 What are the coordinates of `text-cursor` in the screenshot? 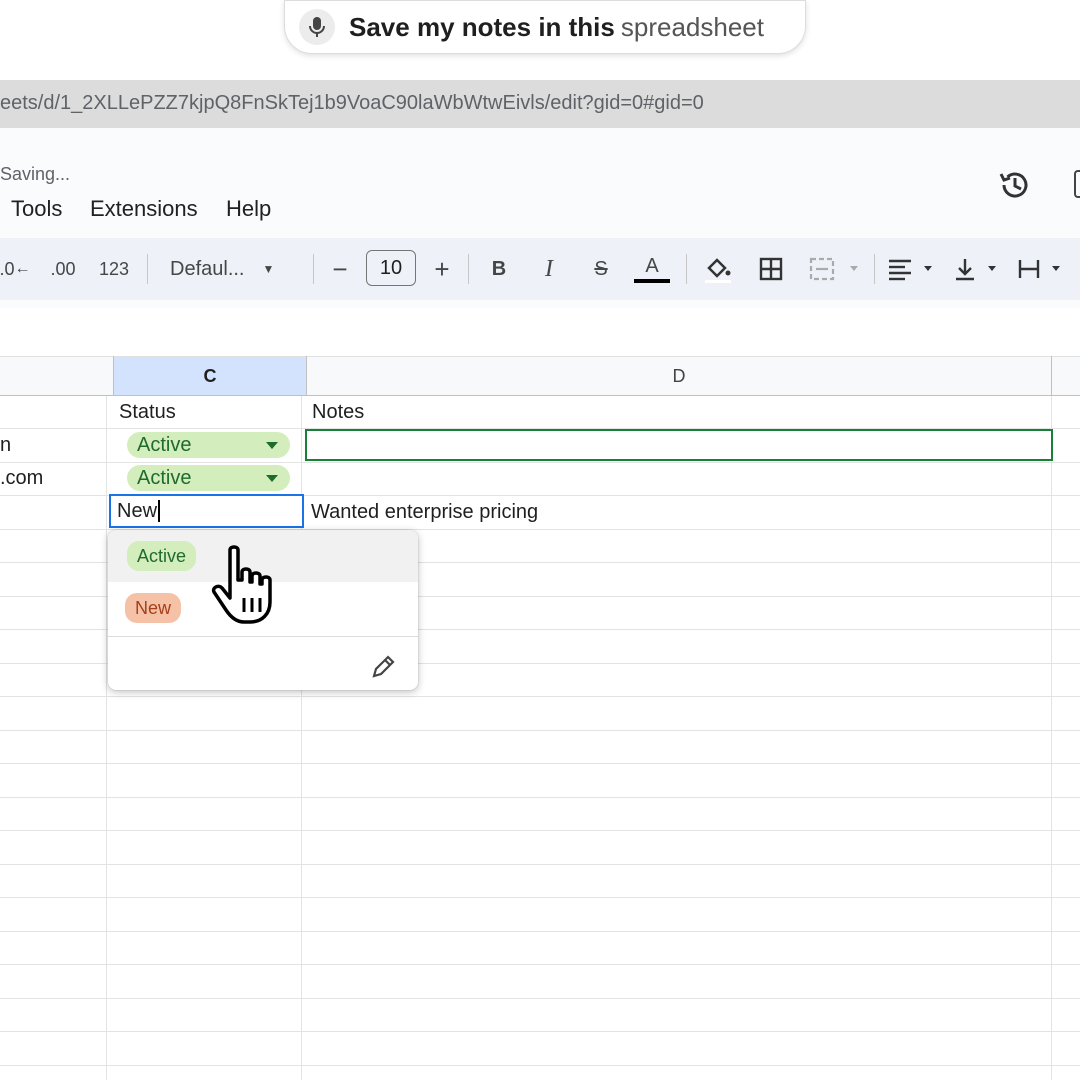 It's located at (159, 511).